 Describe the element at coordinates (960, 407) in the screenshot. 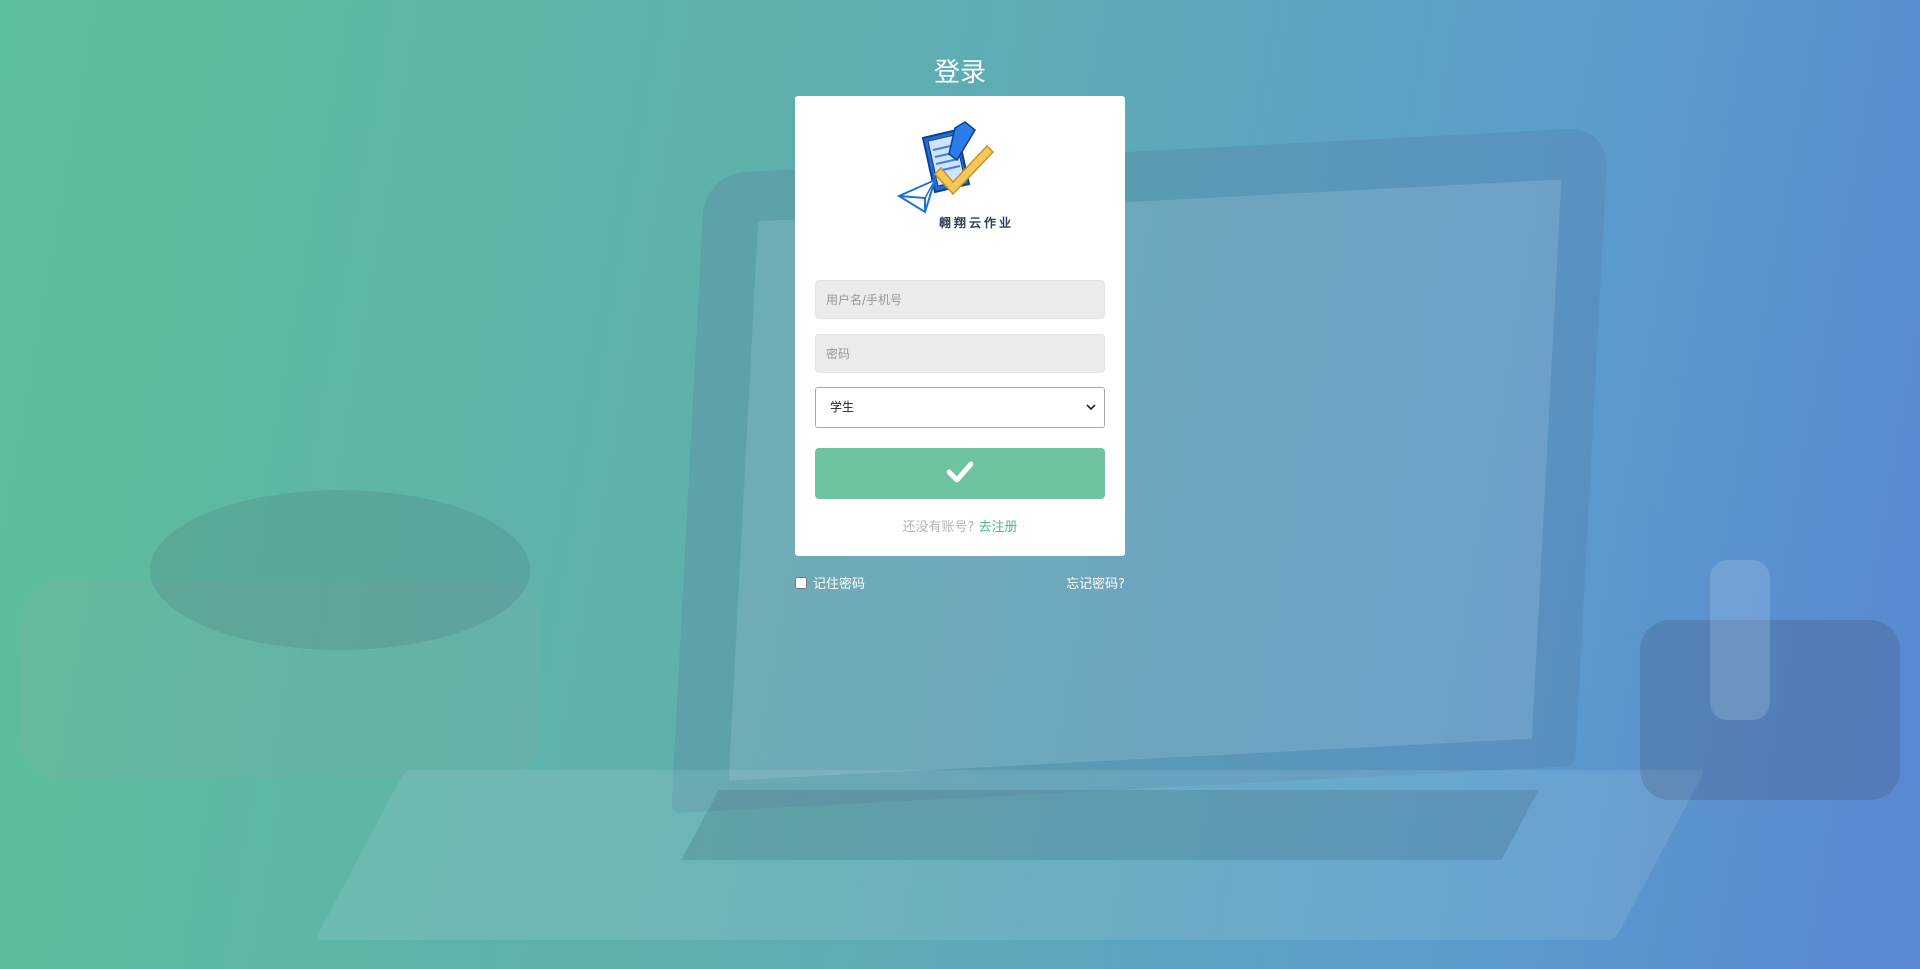

I see `role-select: 学生` at that location.